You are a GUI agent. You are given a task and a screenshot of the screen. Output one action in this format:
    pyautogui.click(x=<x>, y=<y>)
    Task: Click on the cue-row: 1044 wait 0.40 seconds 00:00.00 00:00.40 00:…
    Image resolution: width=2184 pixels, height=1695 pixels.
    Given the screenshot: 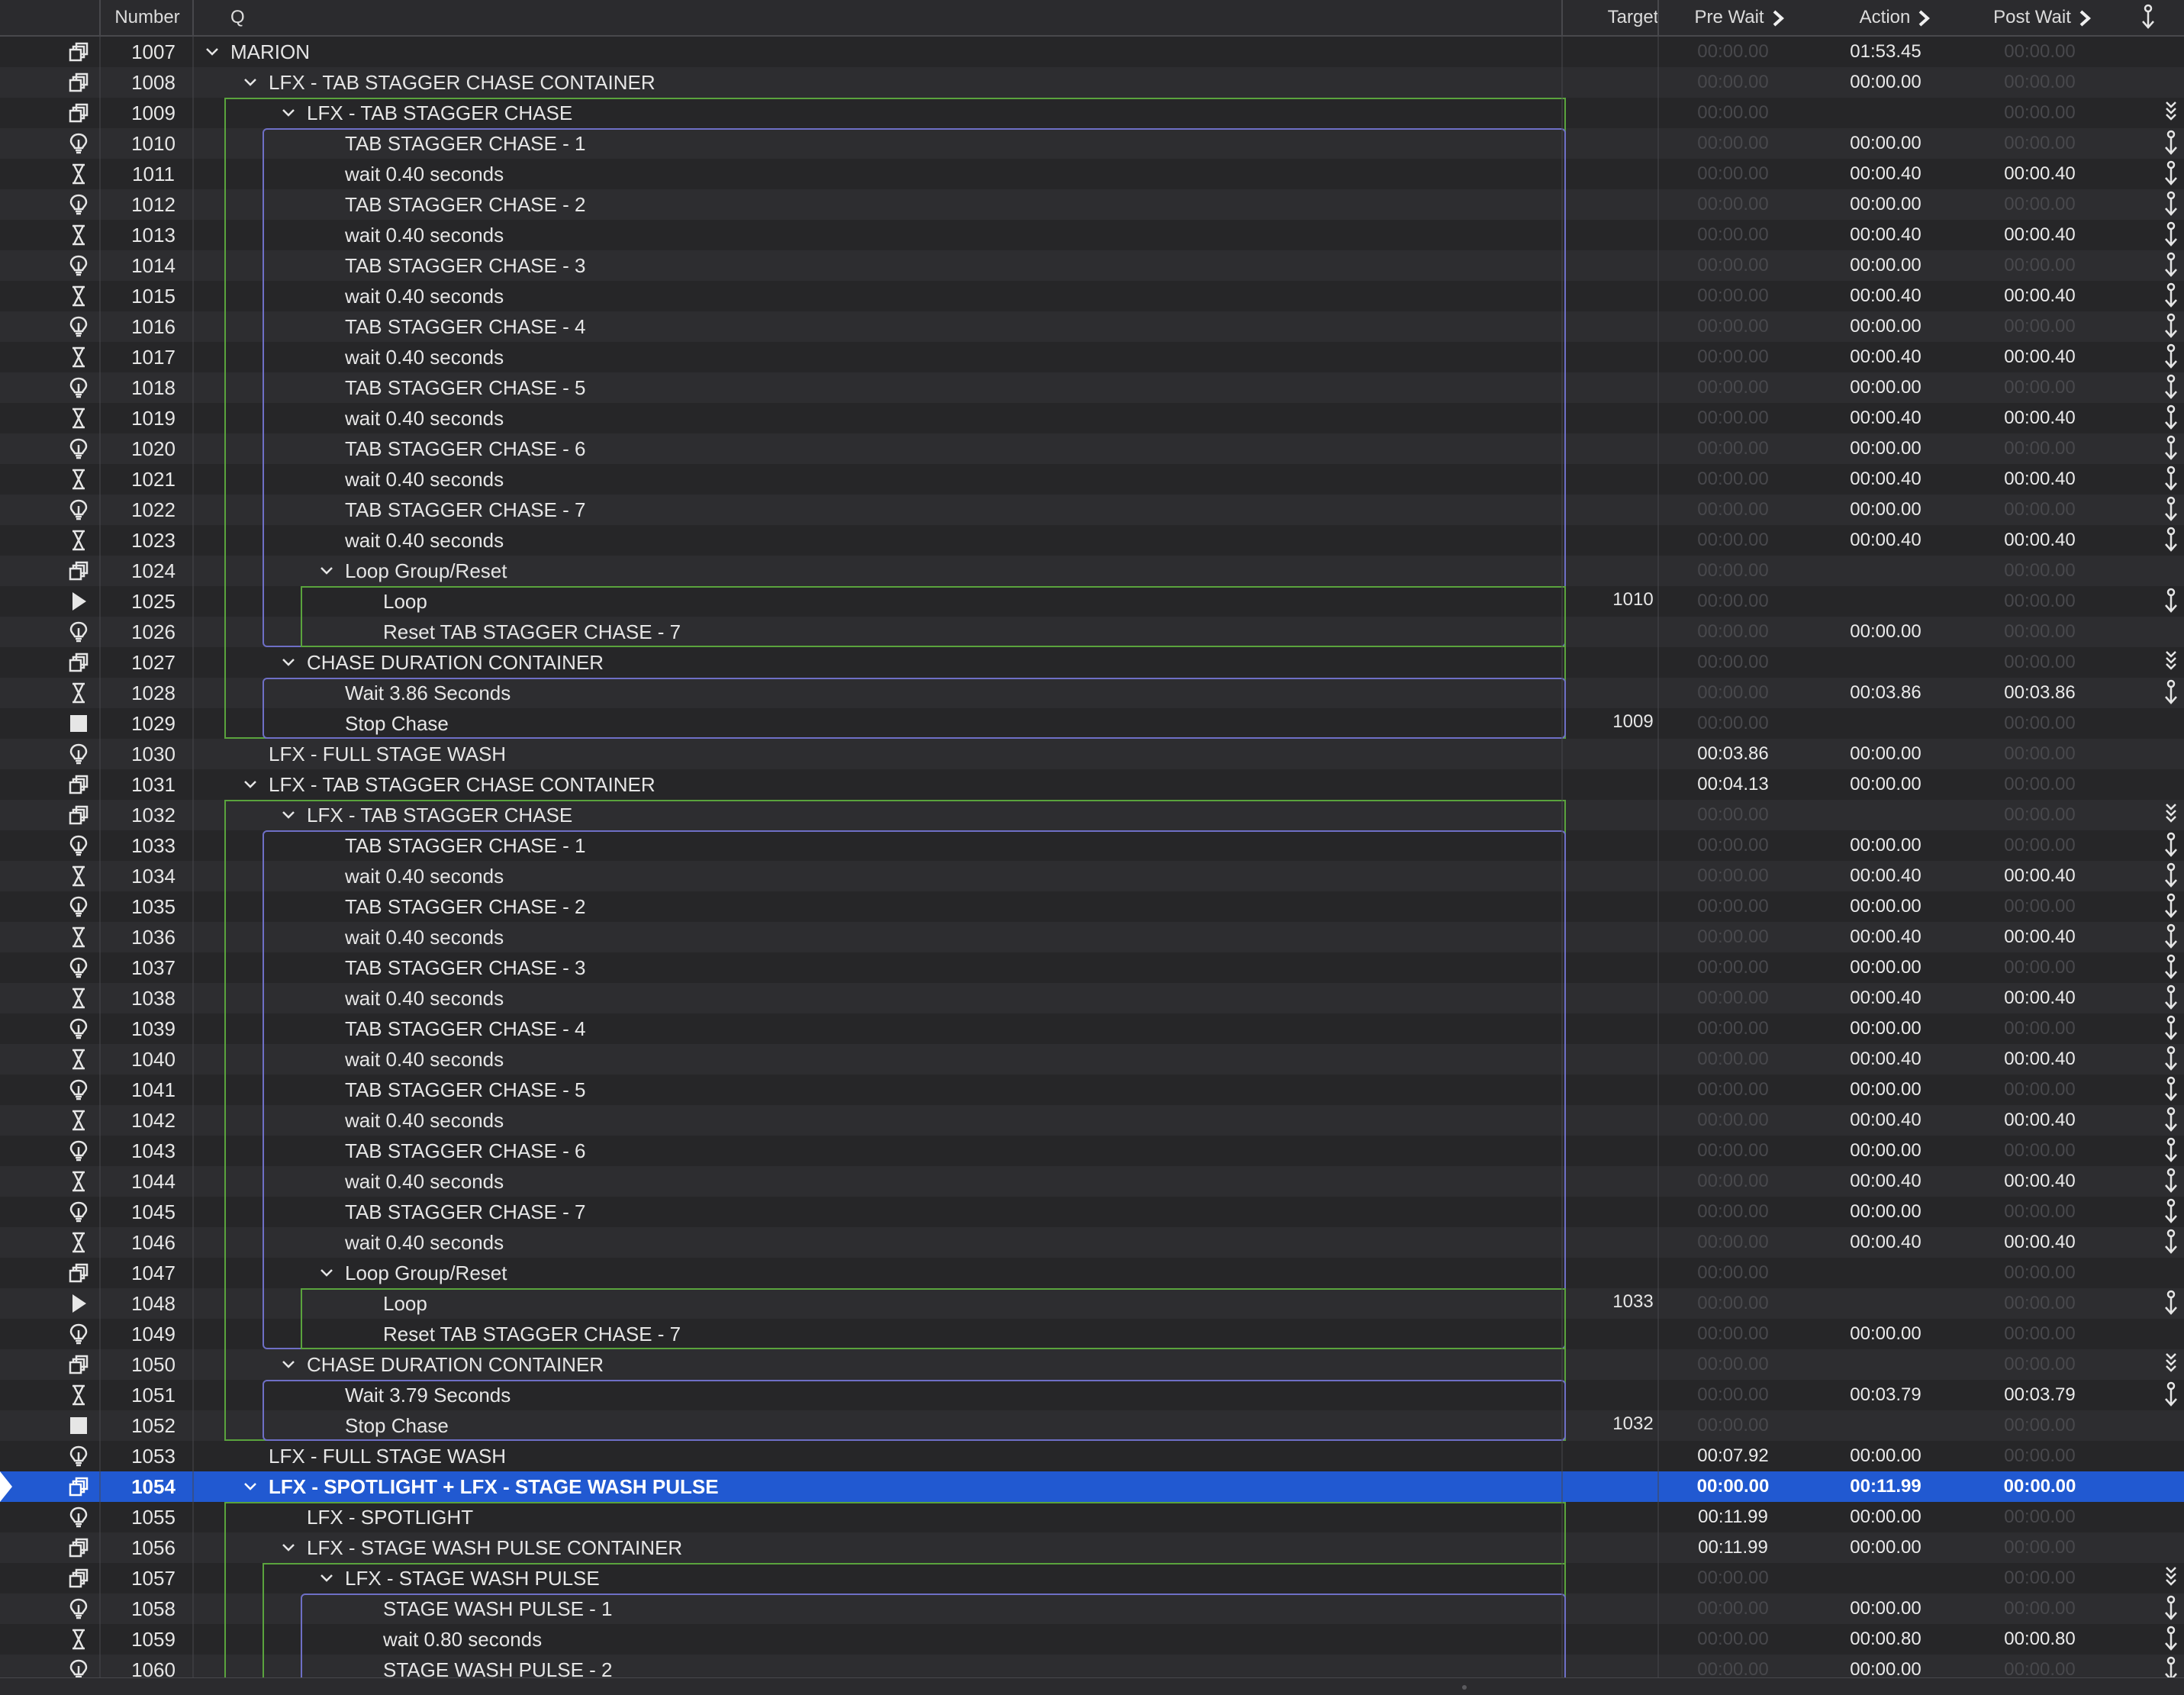 What is the action you would take?
    pyautogui.click(x=1092, y=1181)
    